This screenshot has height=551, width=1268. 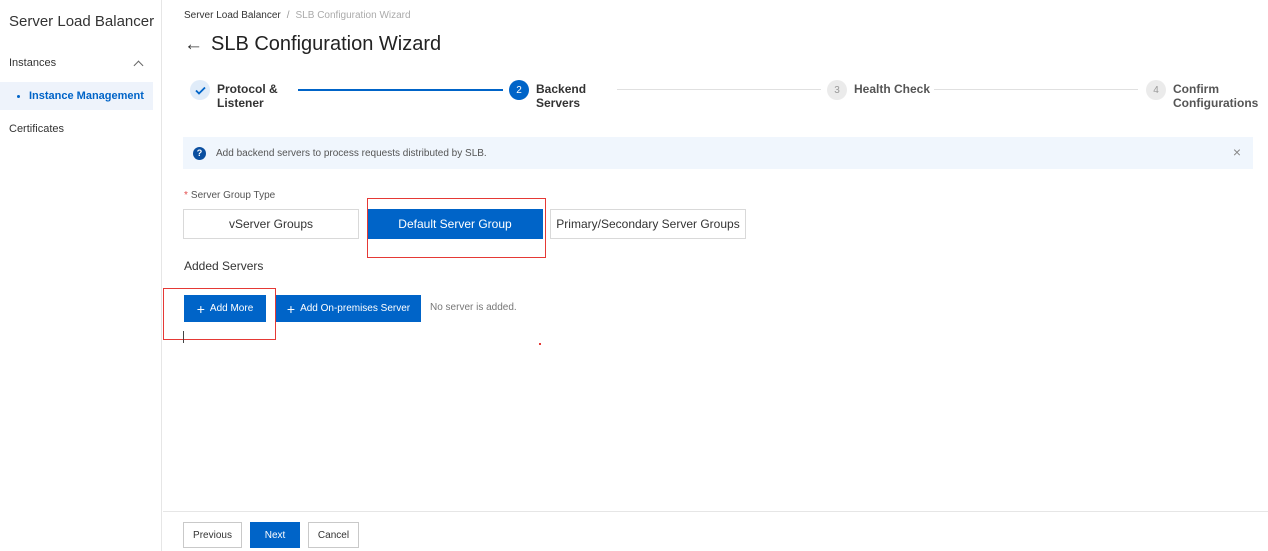 I want to click on step-label: Confirm Configurations, so click(x=1216, y=96).